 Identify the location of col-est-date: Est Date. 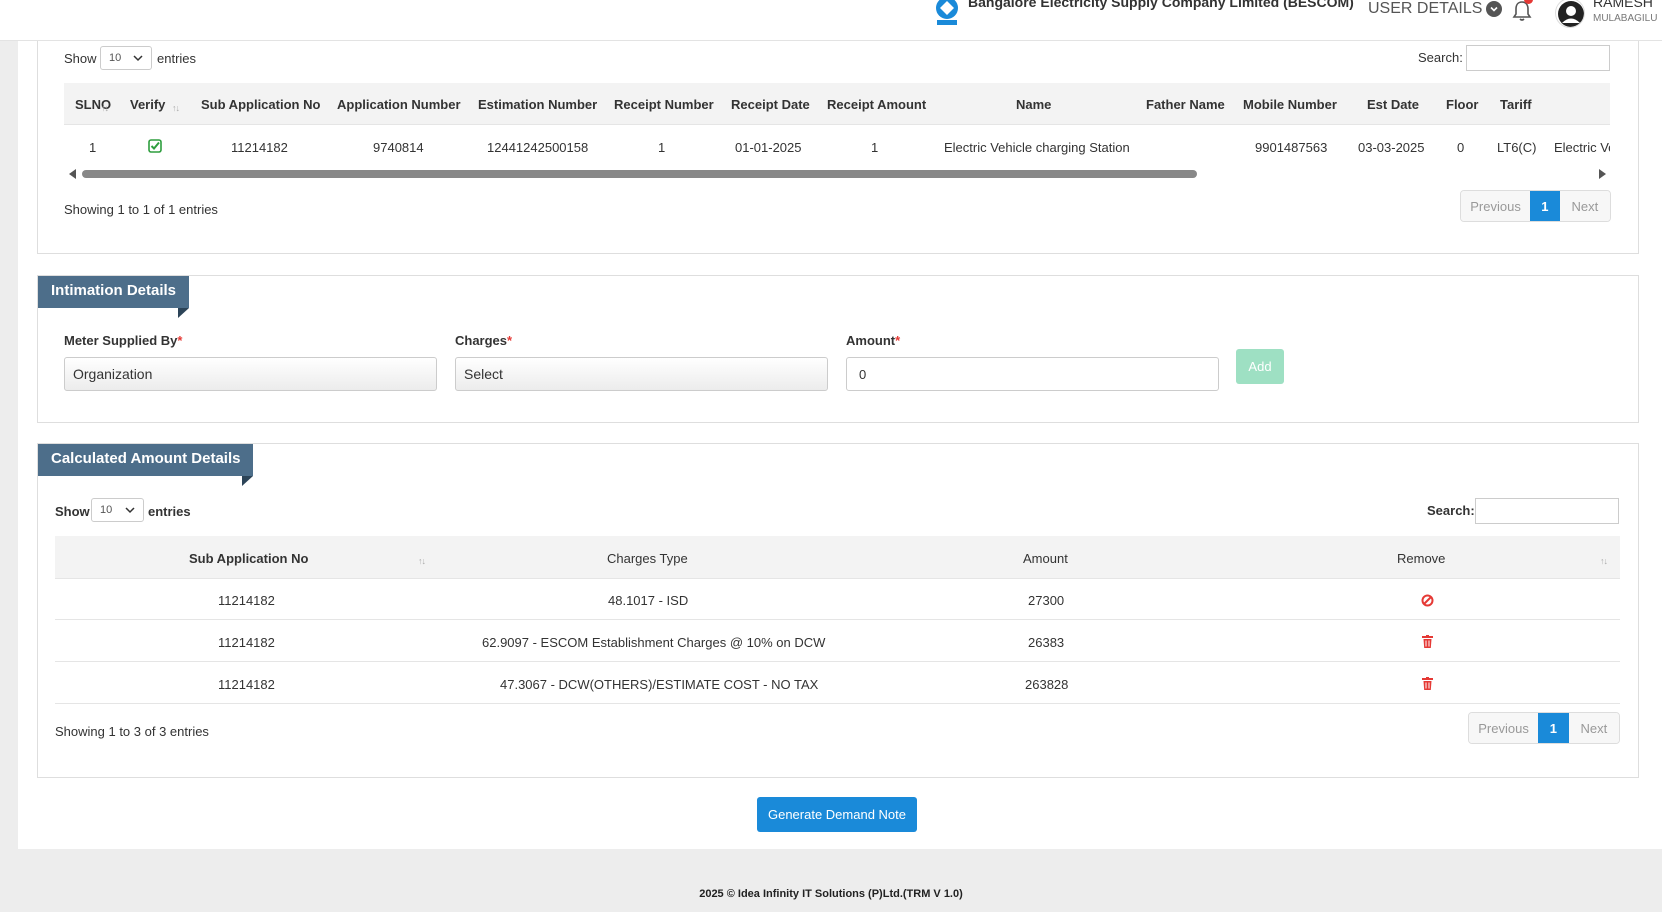
(1393, 104).